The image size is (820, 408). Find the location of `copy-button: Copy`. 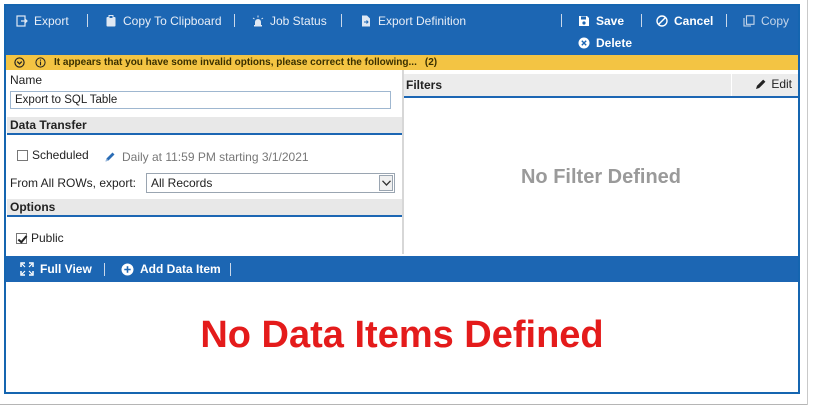

copy-button: Copy is located at coordinates (766, 21).